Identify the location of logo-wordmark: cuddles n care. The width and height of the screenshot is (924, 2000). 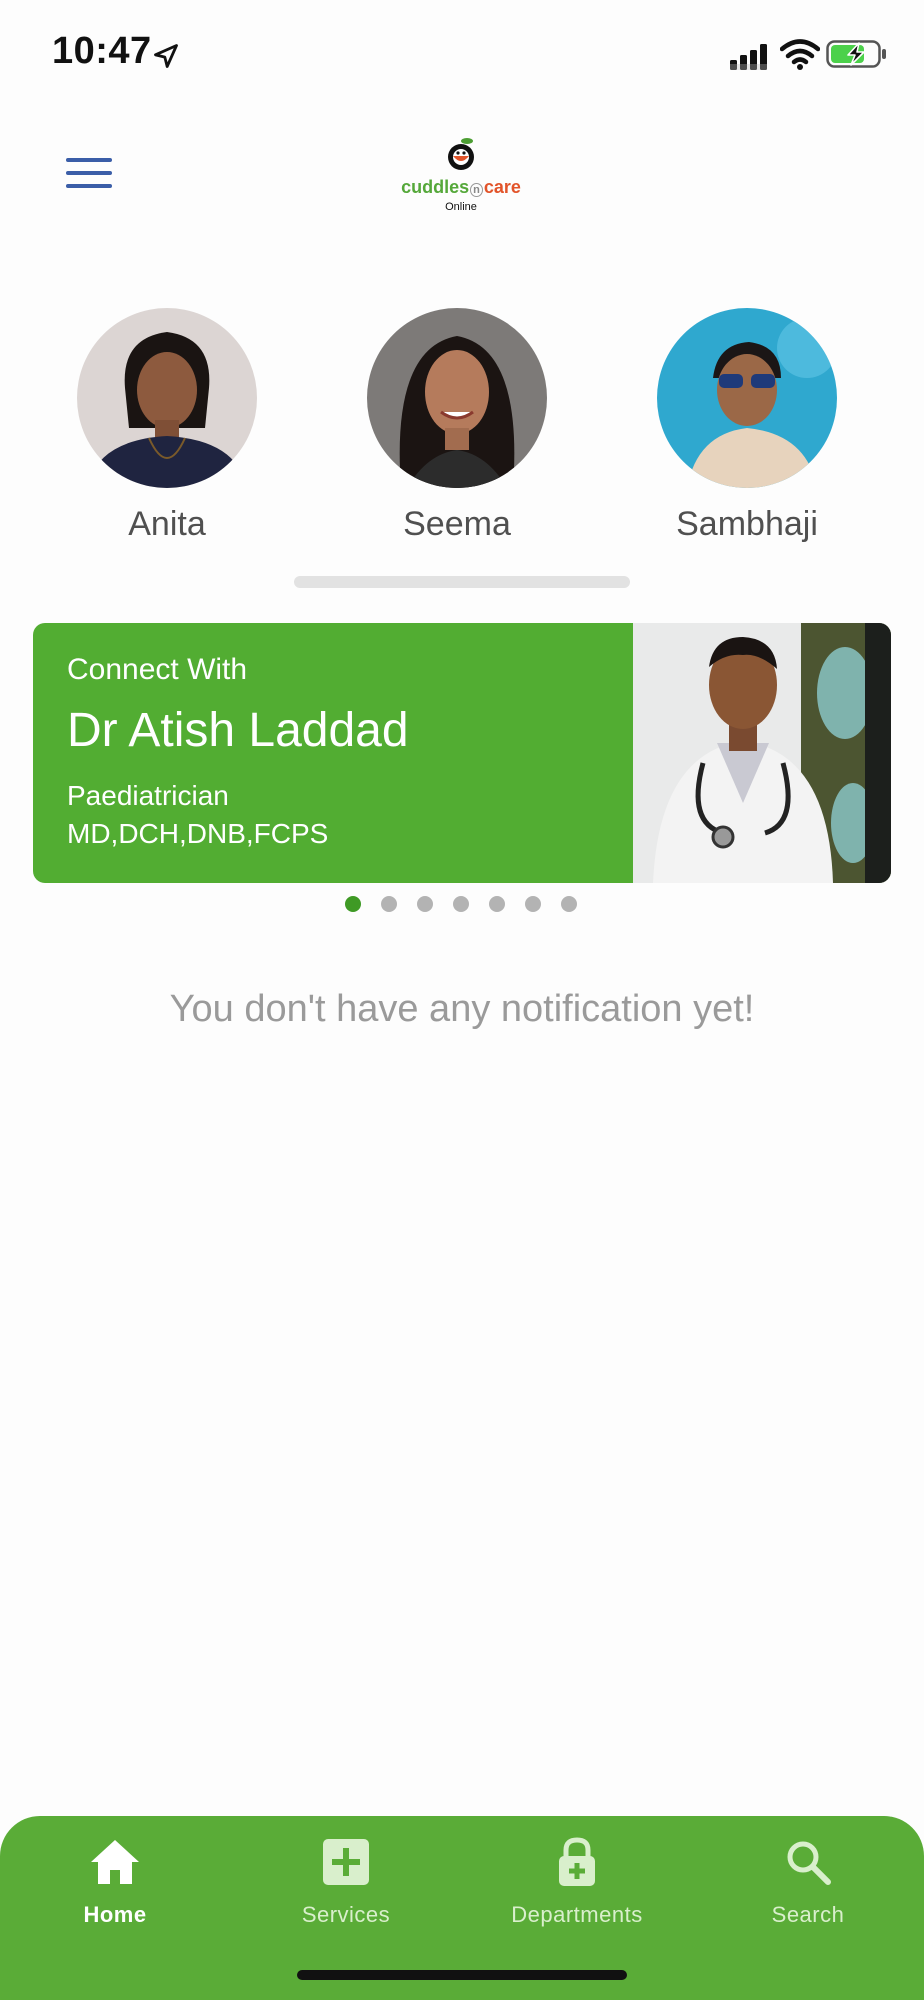
(461, 188).